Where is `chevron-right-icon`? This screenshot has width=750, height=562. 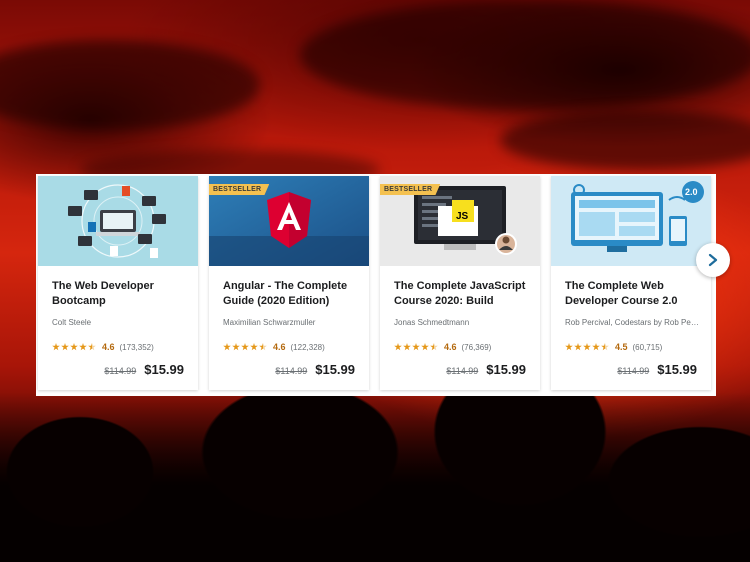 chevron-right-icon is located at coordinates (713, 260).